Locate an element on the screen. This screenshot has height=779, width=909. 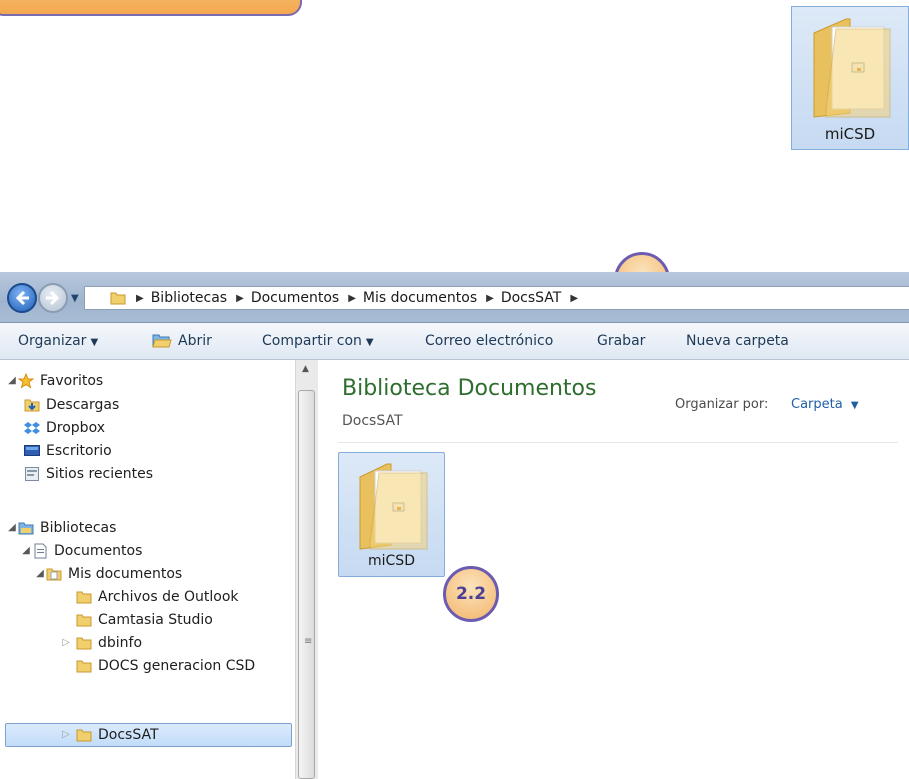
arrange-by-dropdown: Carpeta ▼ is located at coordinates (825, 404).